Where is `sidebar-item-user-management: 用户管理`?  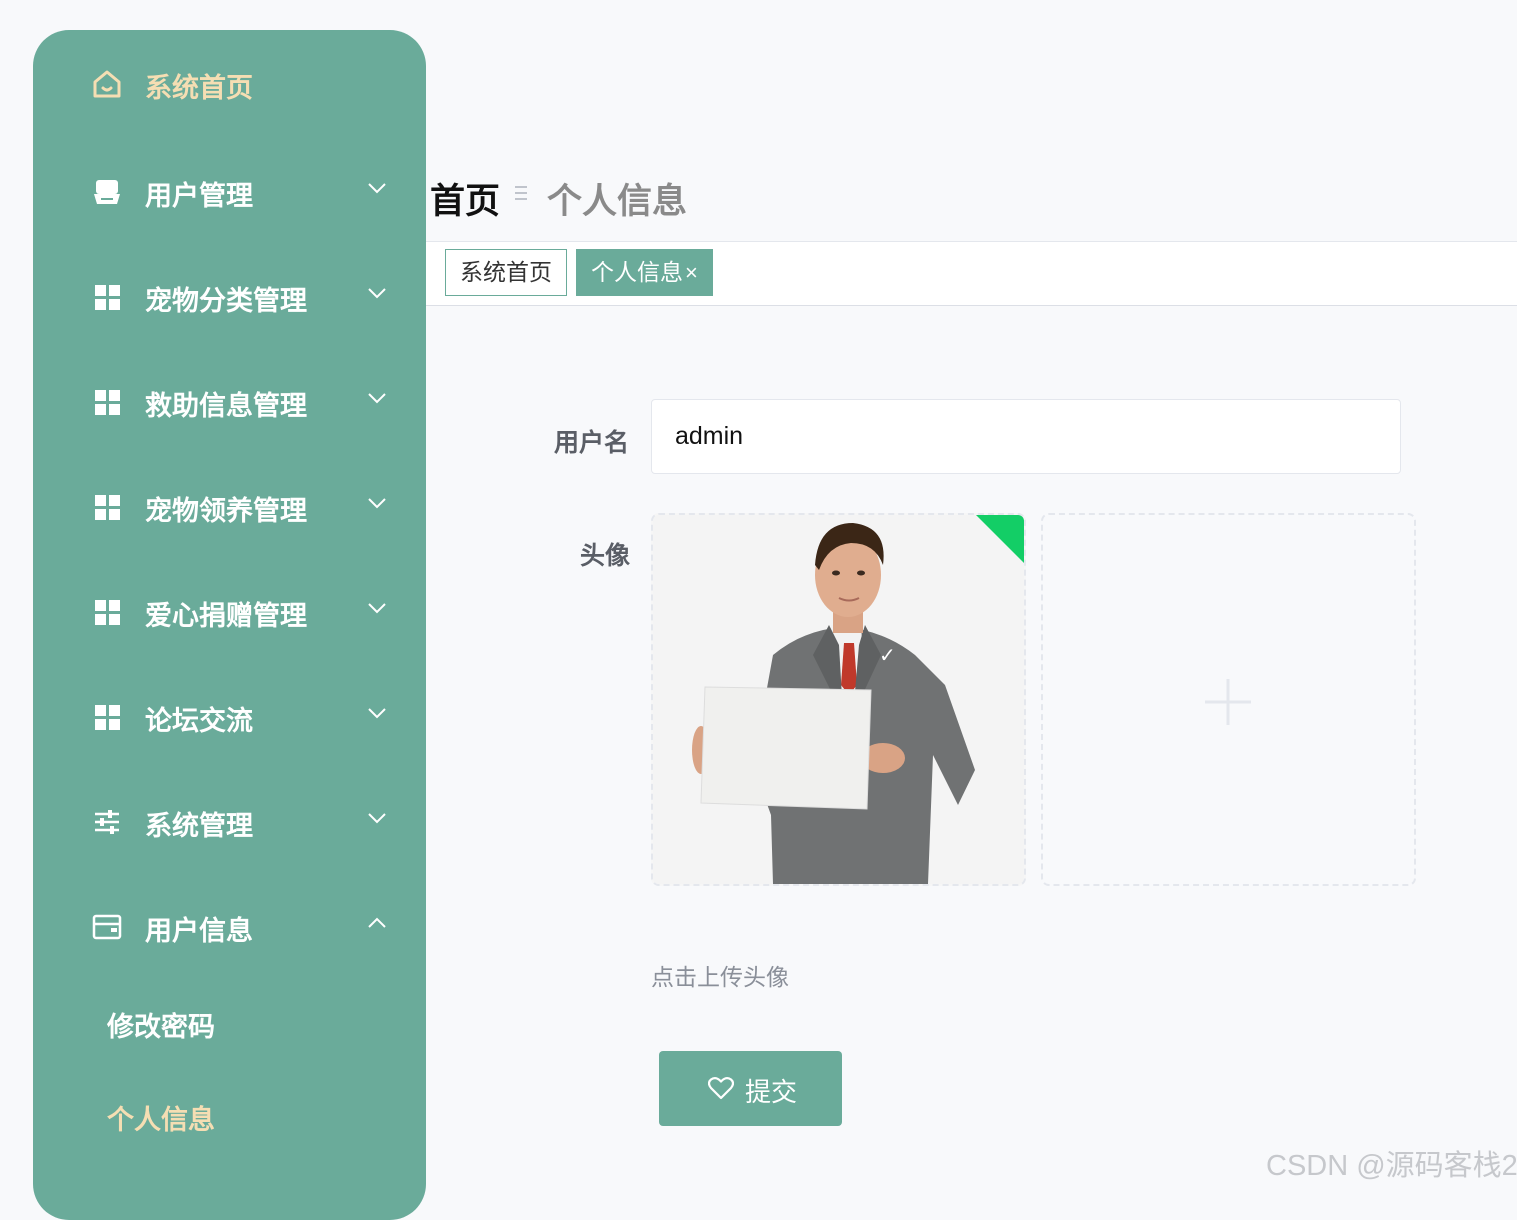
sidebar-item-user-management: 用户管理 is located at coordinates (229, 192).